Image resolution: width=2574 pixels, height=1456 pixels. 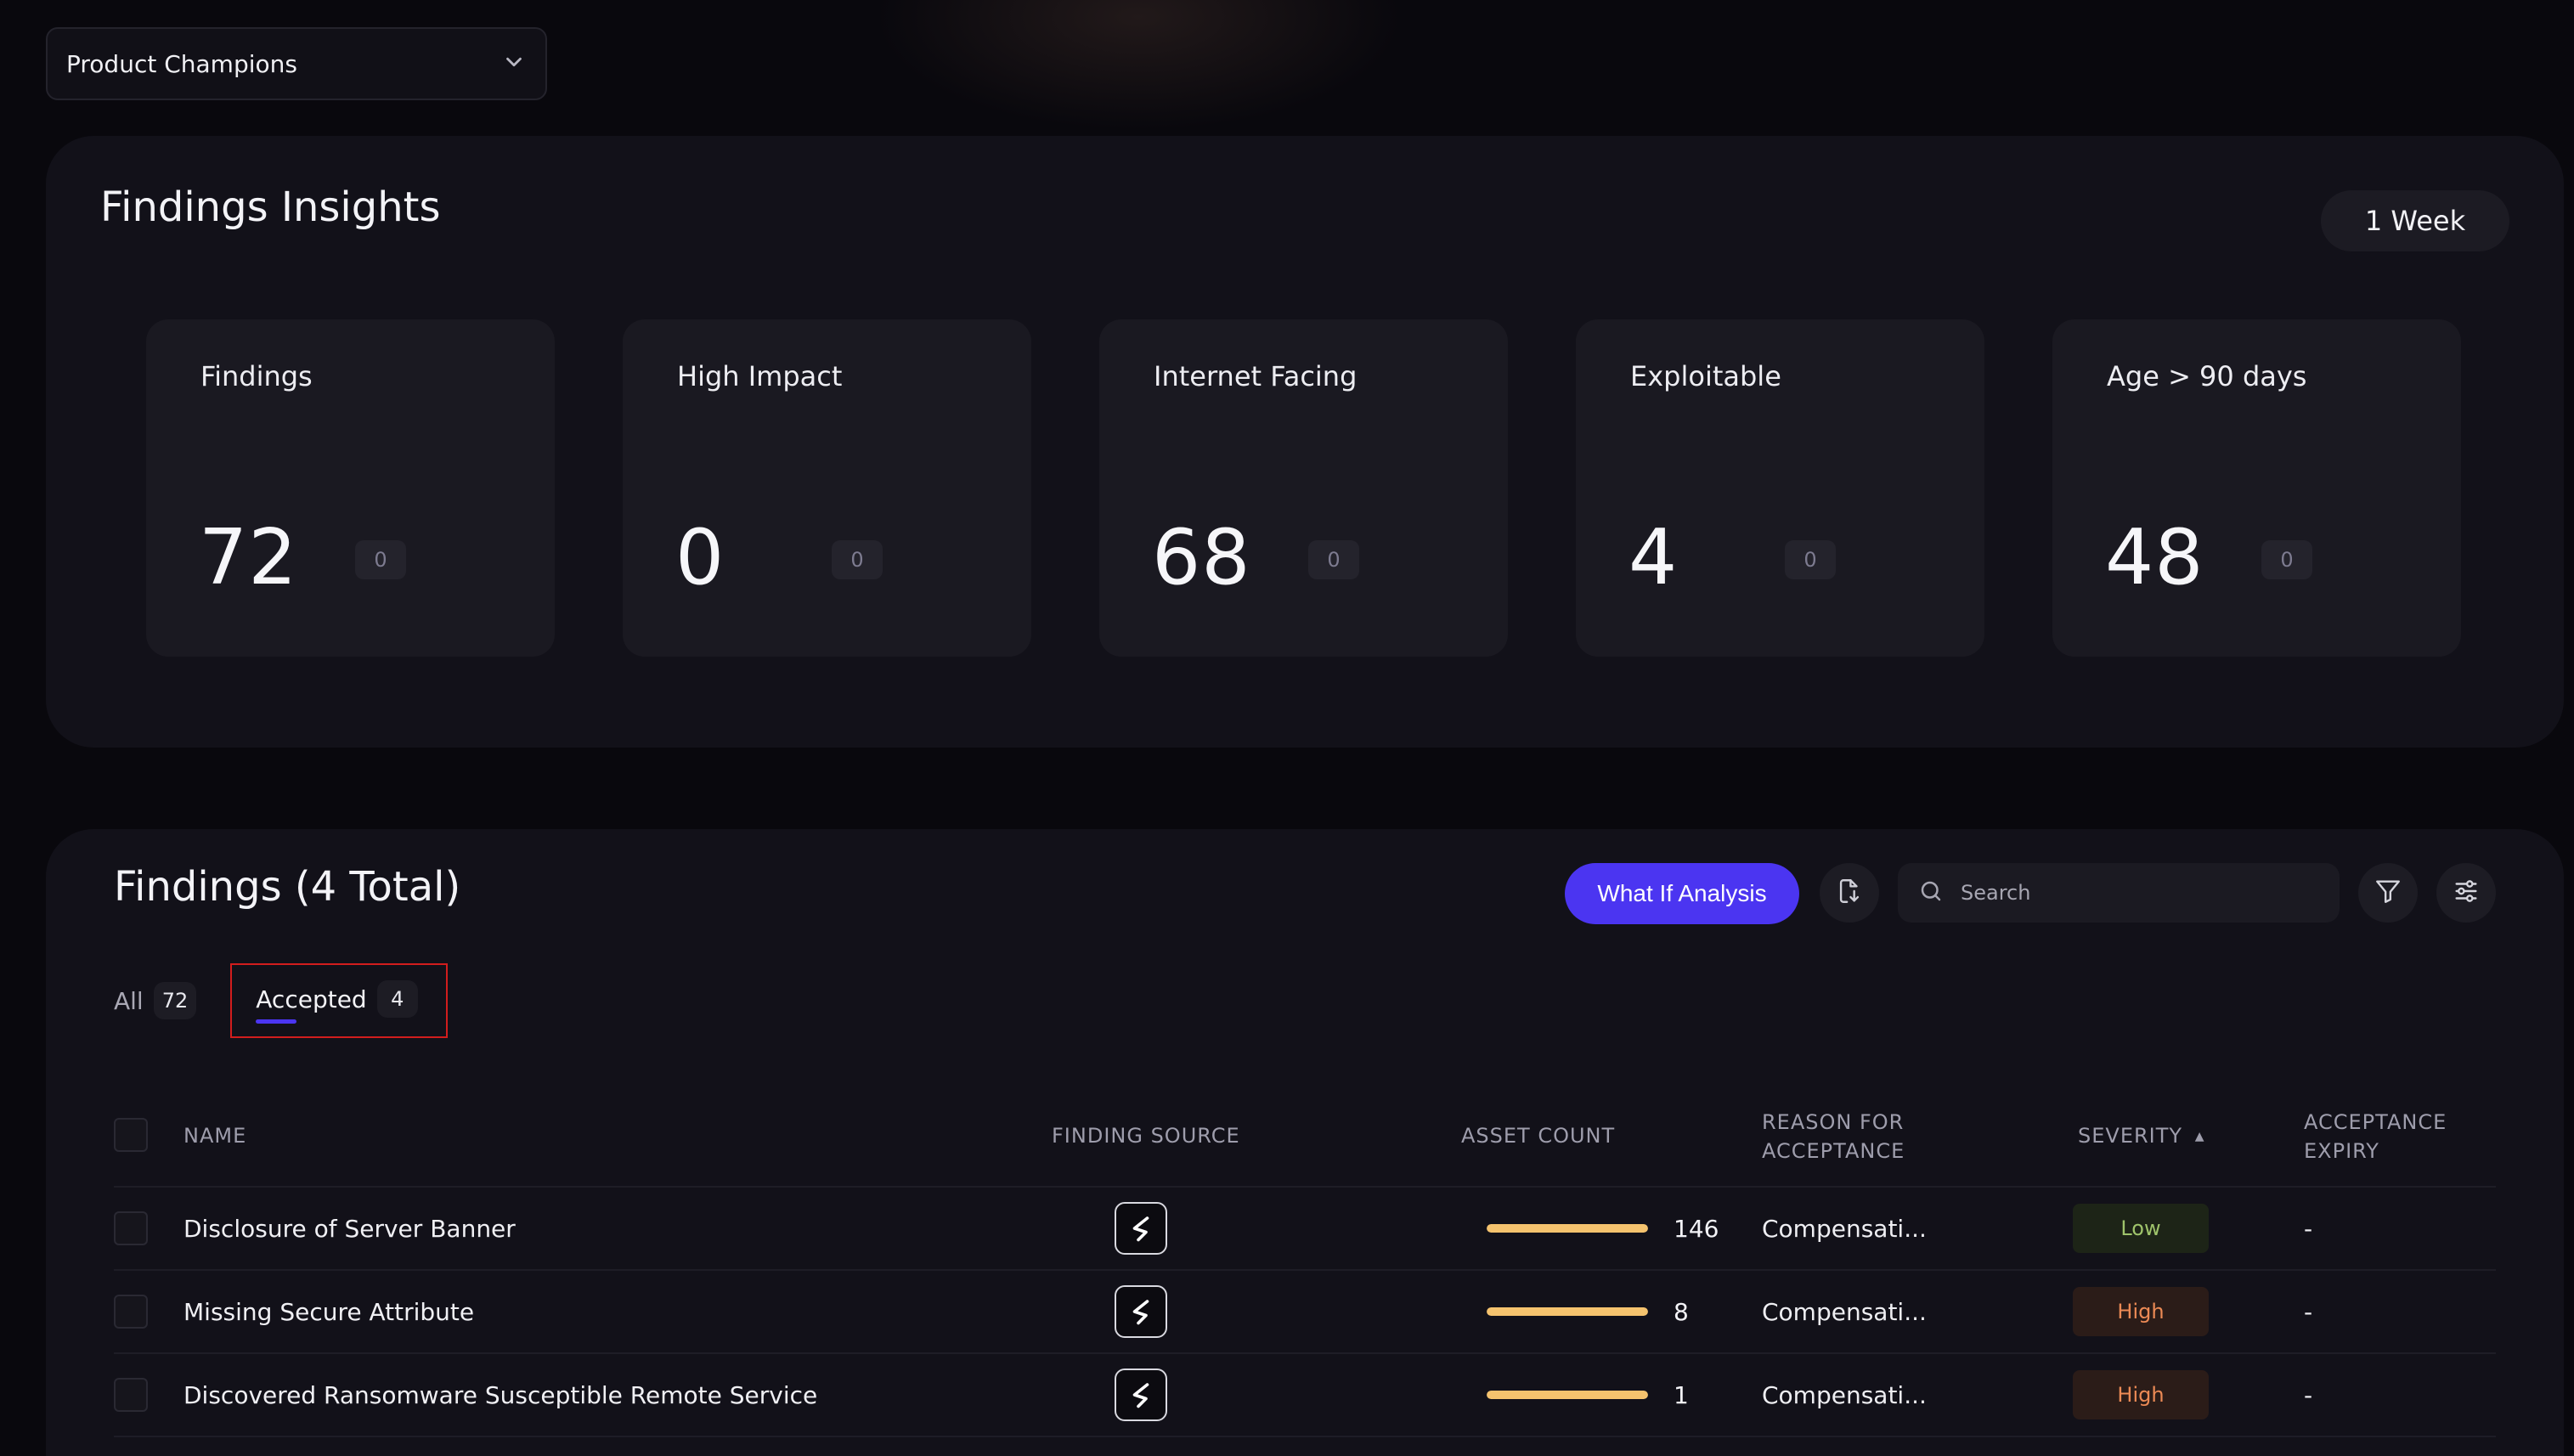 I want to click on severity-header-label: SEVERITY, so click(x=2130, y=1136).